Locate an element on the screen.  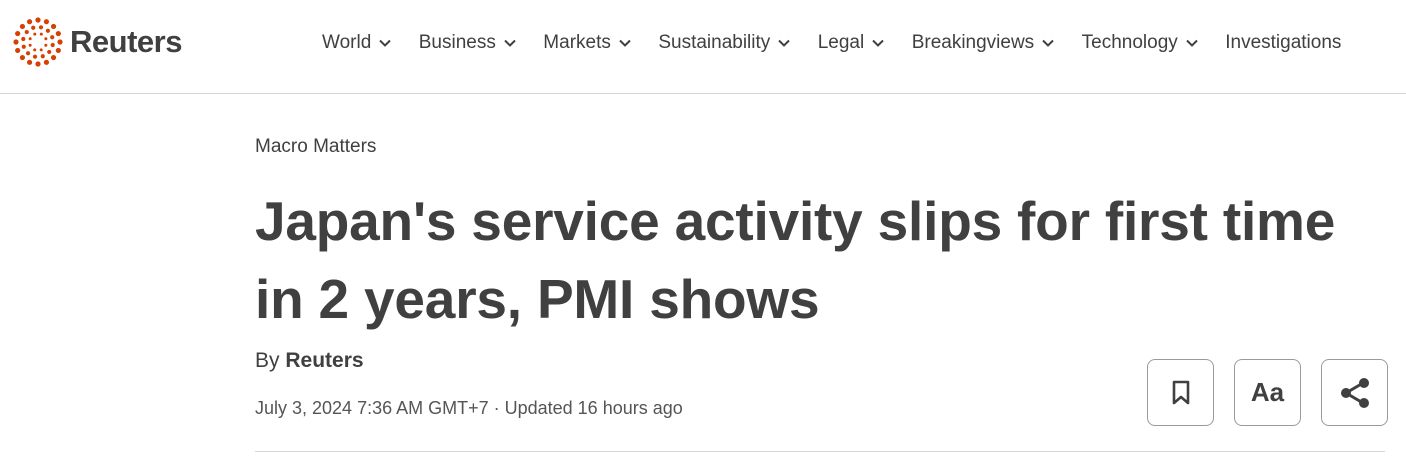
brand-name: Reuters is located at coordinates (126, 41).